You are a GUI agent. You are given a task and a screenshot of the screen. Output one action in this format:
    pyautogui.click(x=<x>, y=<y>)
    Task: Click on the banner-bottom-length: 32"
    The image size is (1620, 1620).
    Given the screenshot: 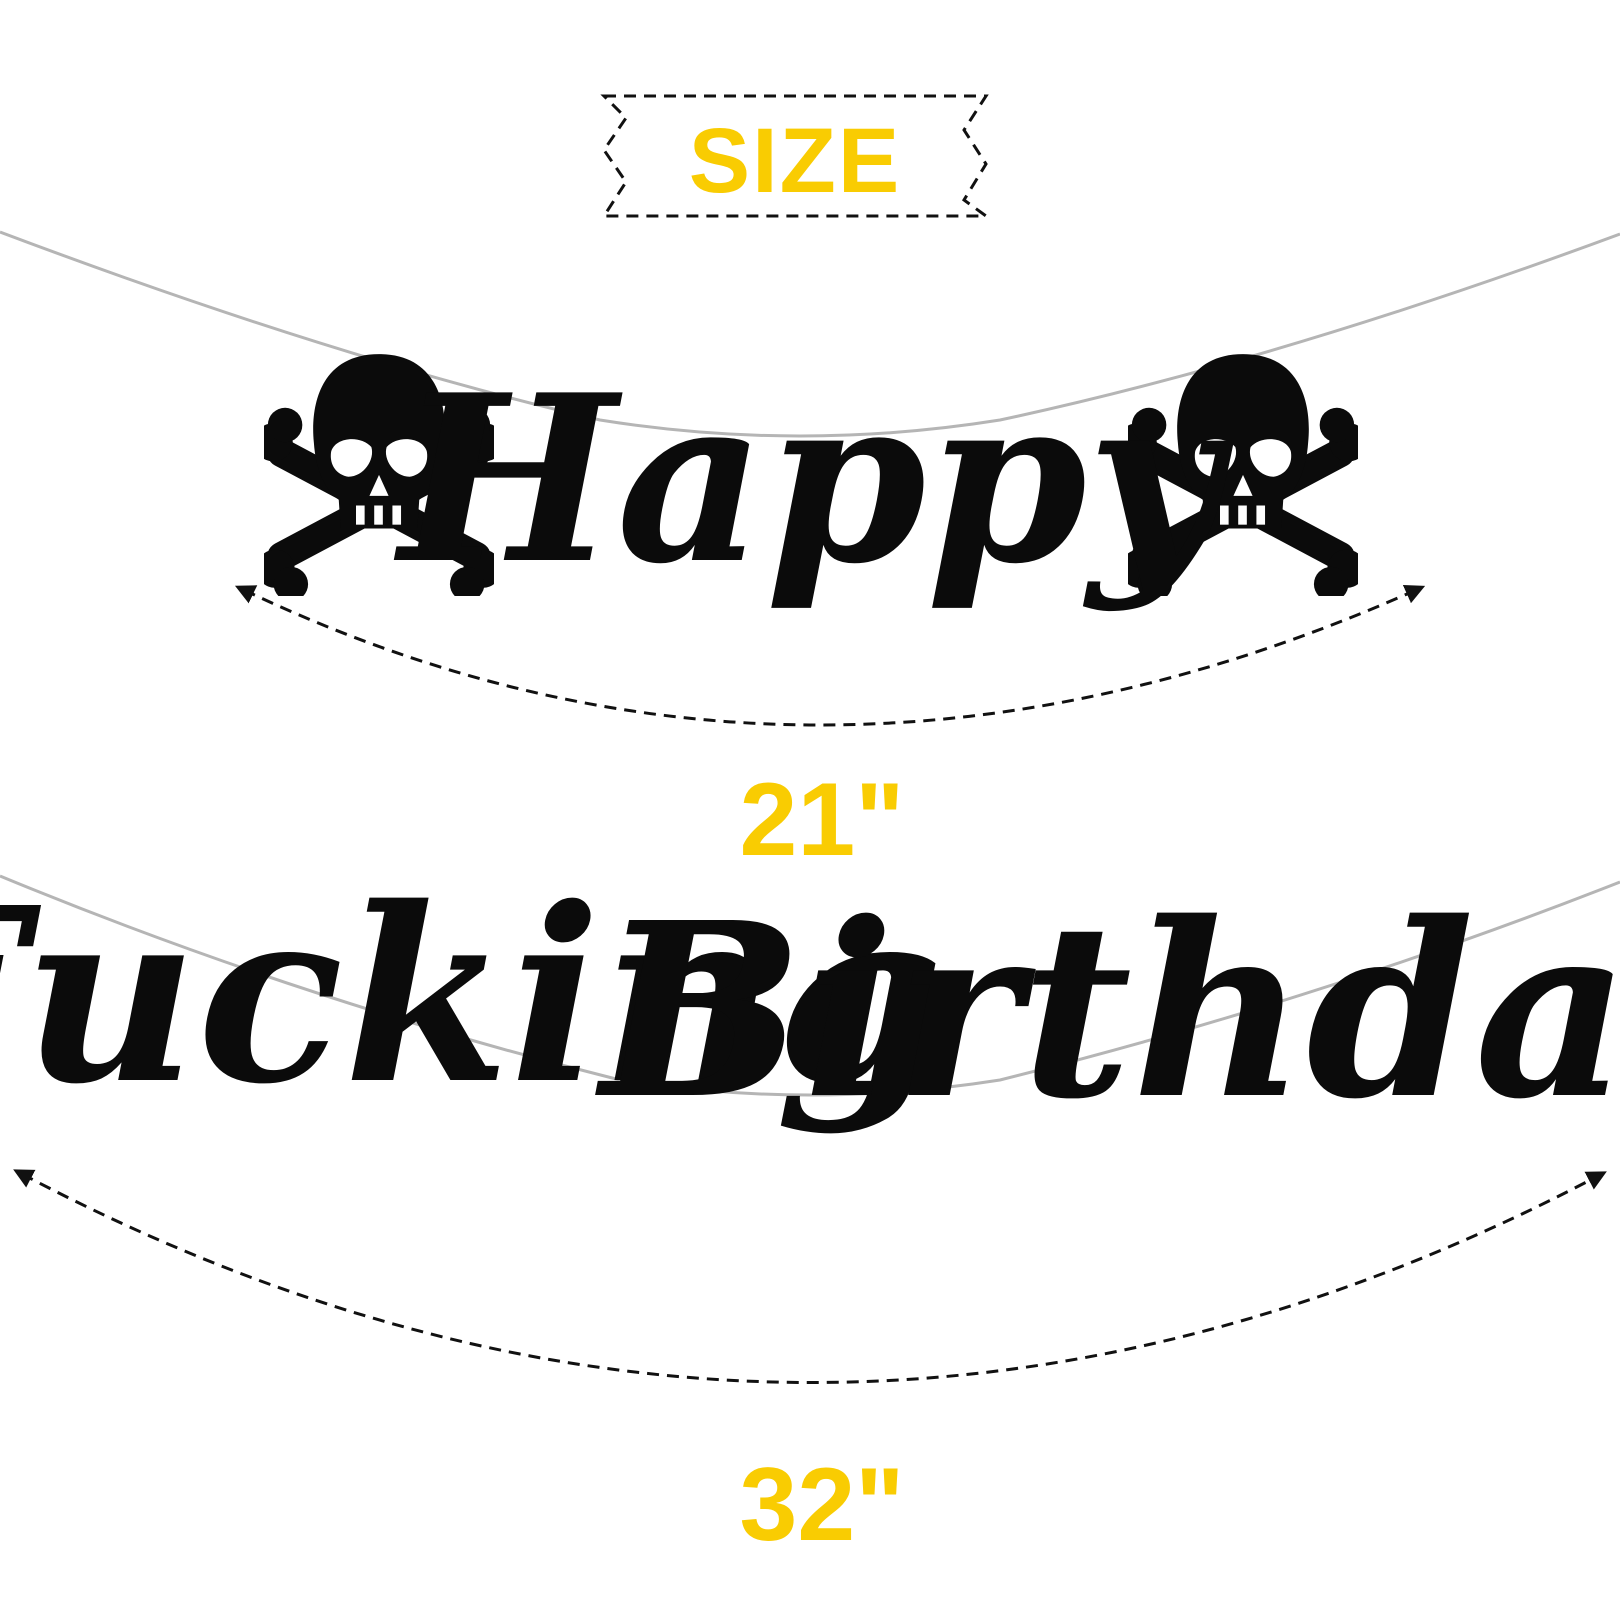 What is the action you would take?
    pyautogui.click(x=822, y=1505)
    